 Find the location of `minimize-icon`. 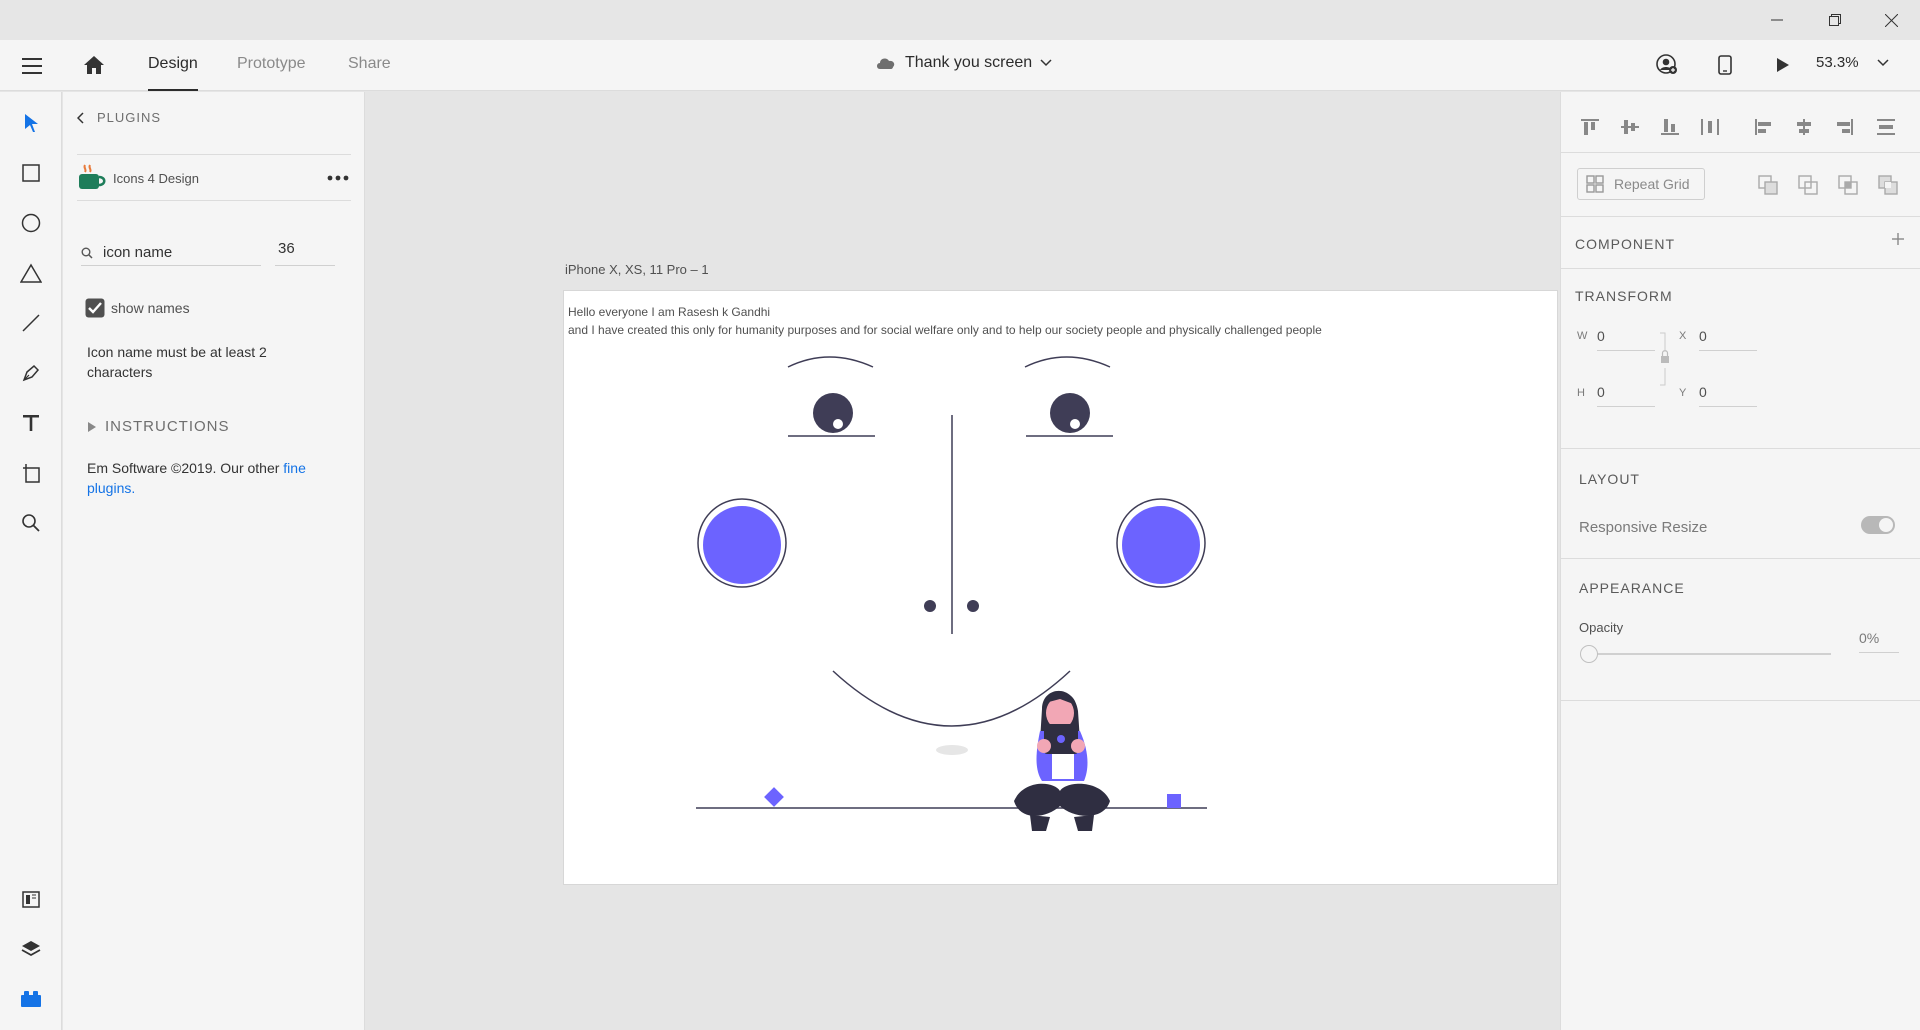

minimize-icon is located at coordinates (1777, 20).